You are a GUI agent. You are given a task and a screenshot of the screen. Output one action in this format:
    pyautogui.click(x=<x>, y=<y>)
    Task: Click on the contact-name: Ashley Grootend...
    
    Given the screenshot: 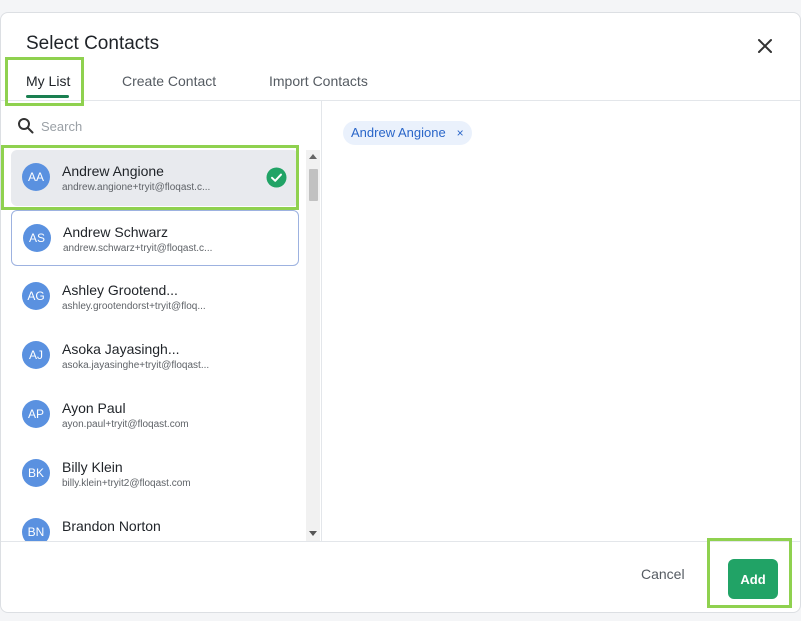 What is the action you would take?
    pyautogui.click(x=120, y=290)
    